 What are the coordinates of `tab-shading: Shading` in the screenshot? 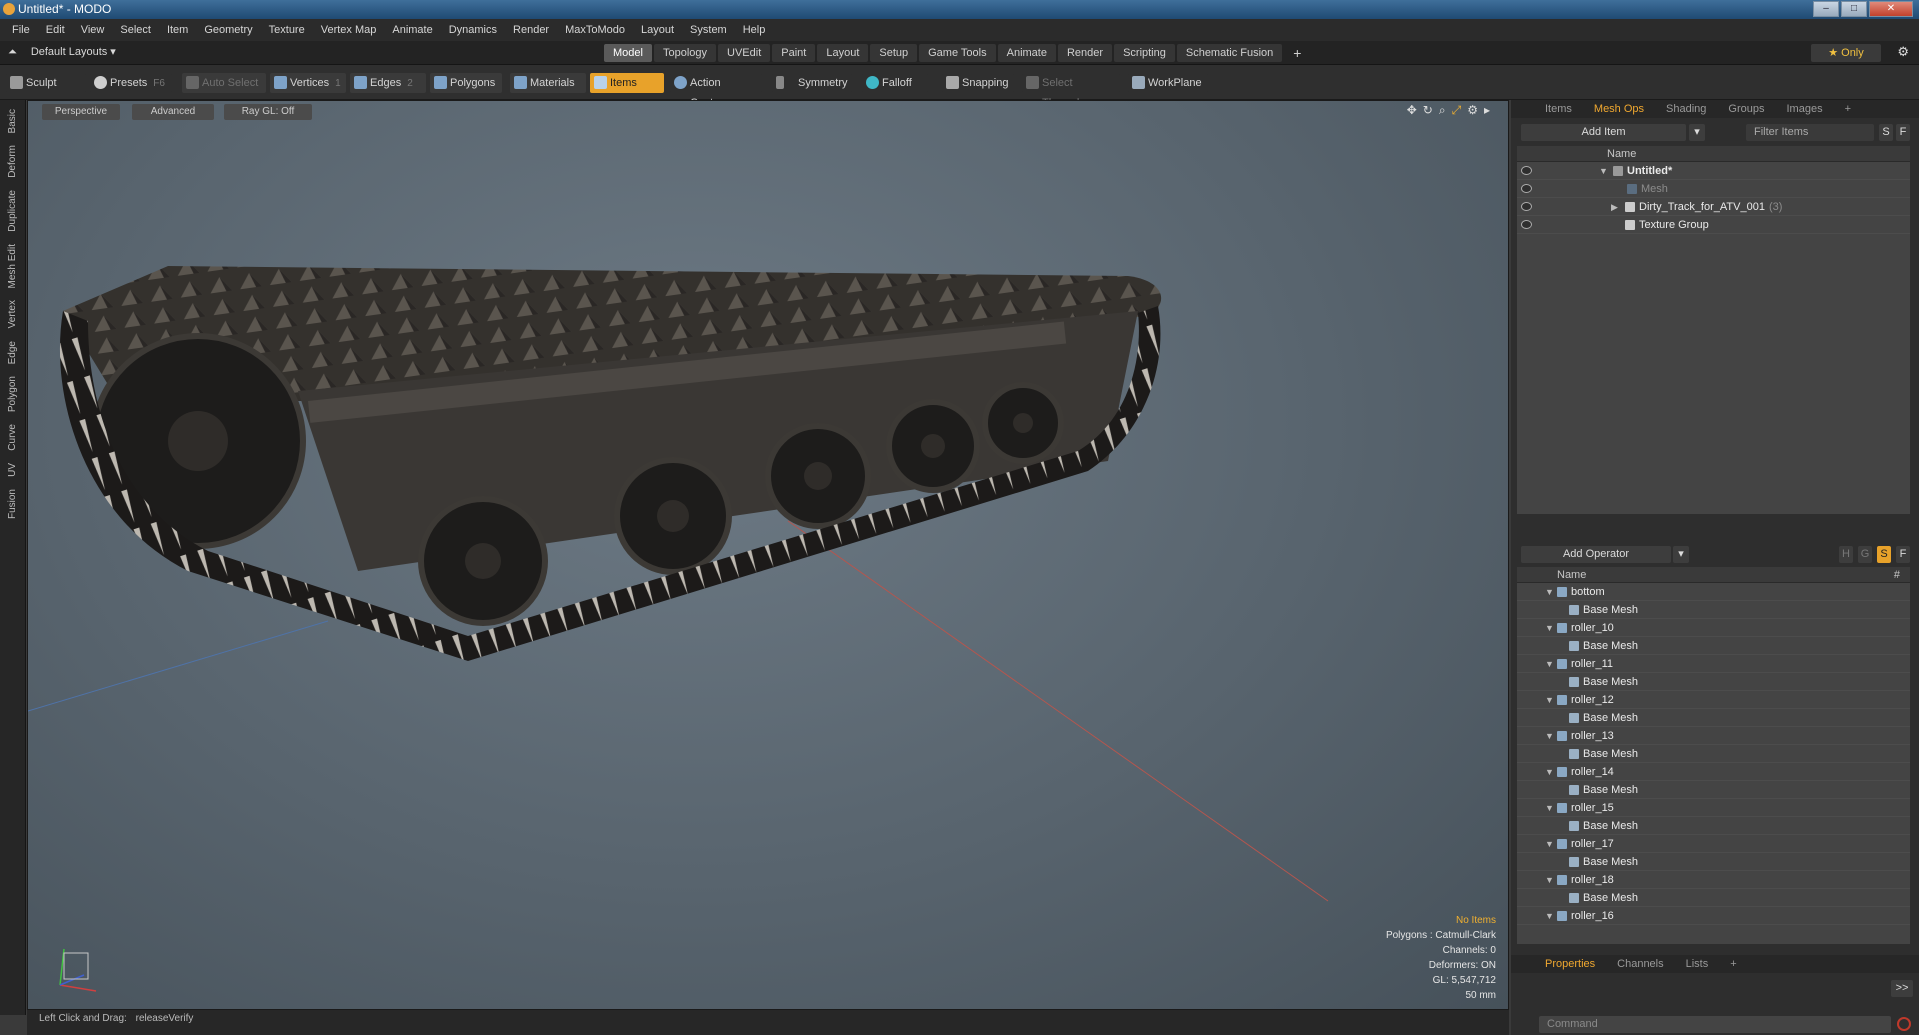 It's located at (1686, 109).